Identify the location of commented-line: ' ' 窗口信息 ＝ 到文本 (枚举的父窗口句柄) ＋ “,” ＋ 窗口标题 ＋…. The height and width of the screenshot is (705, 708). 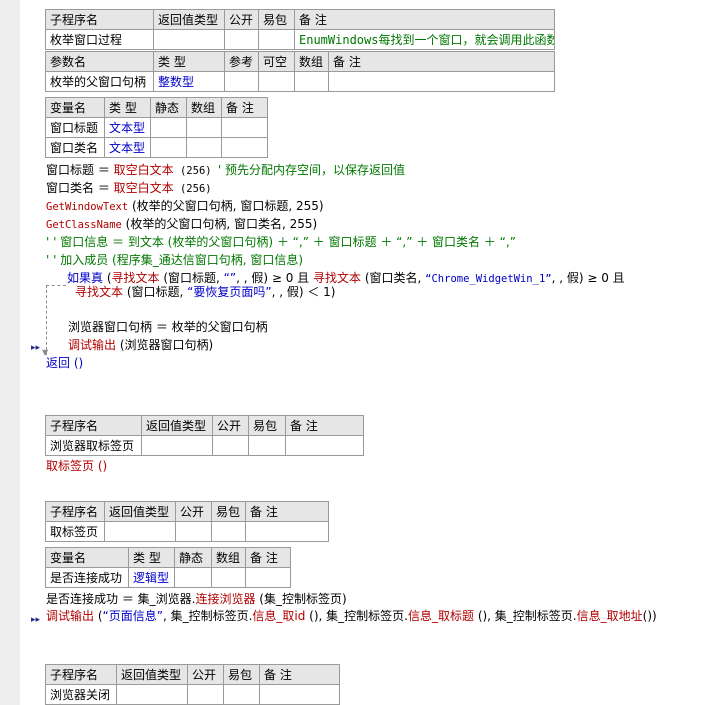
(281, 242).